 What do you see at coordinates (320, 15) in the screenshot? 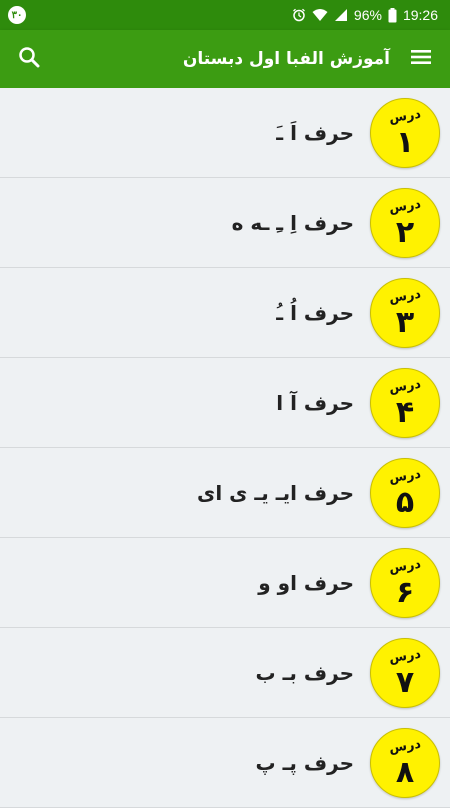
I see `wifi-icon` at bounding box center [320, 15].